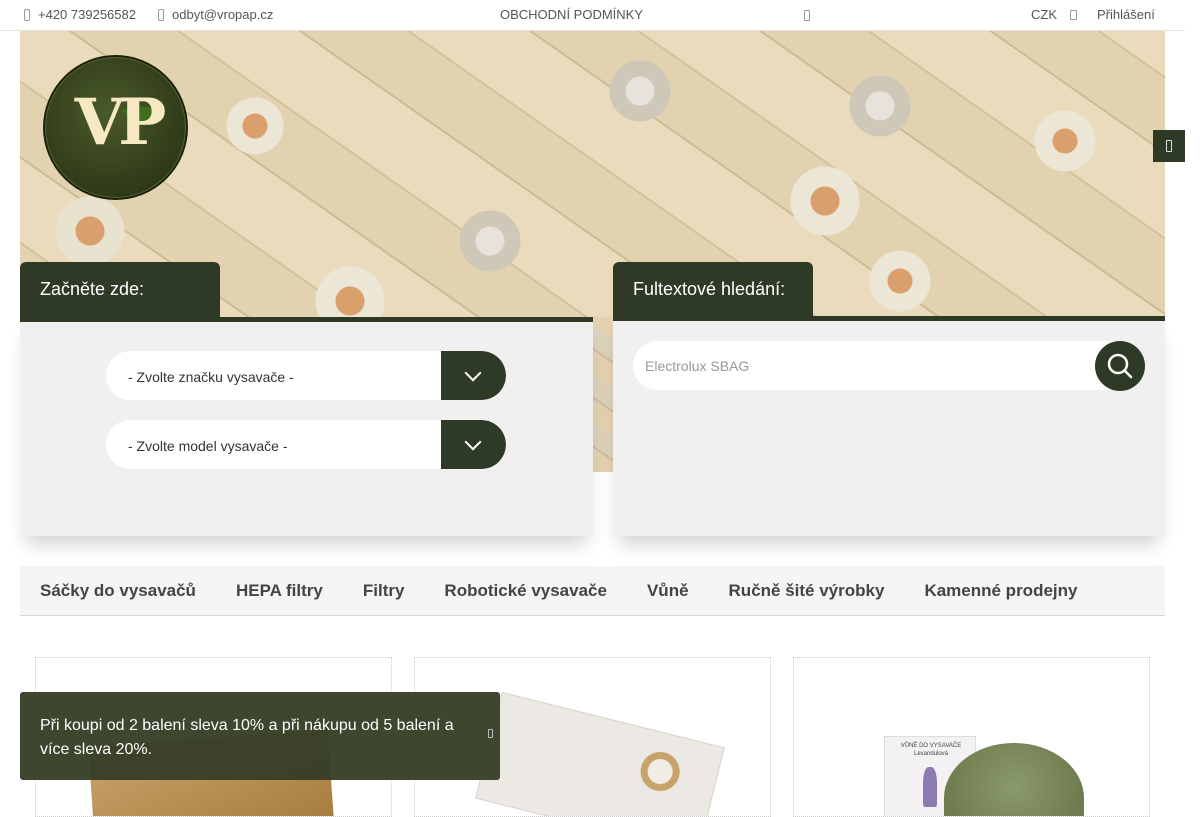 The width and height of the screenshot is (1200, 817). What do you see at coordinates (600, 753) in the screenshot?
I see `product-image-fleece-bag` at bounding box center [600, 753].